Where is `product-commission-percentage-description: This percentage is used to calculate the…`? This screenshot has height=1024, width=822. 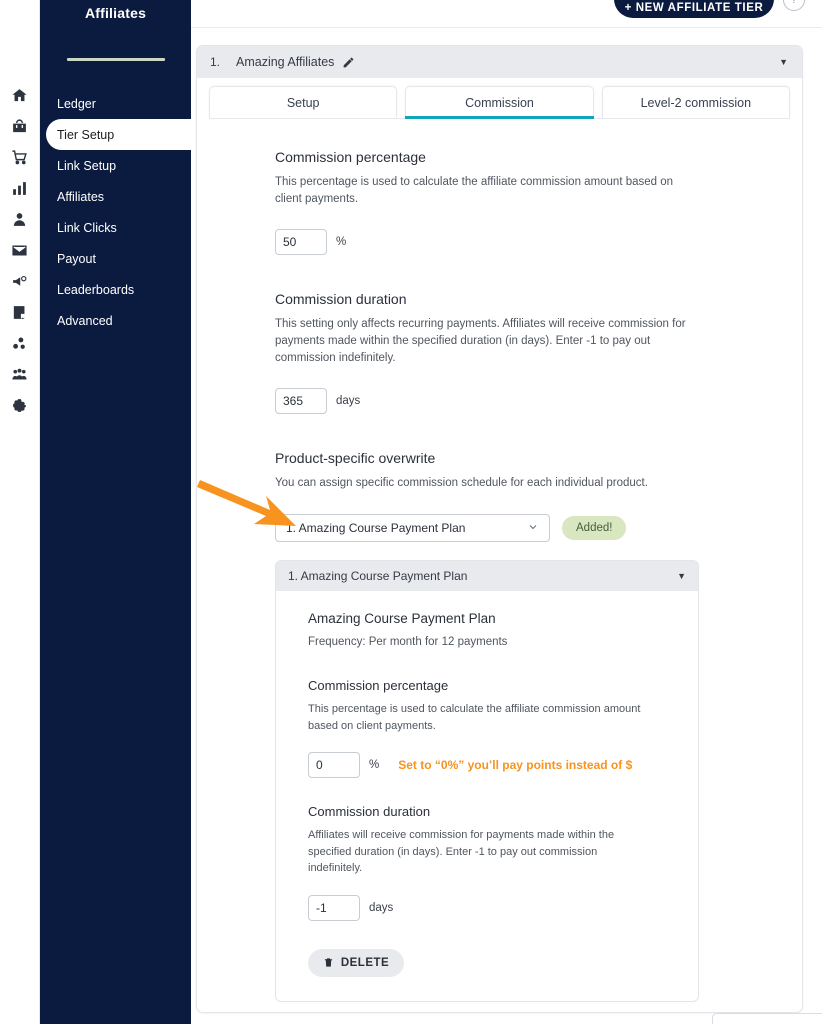
product-commission-percentage-description: This percentage is used to calculate the… is located at coordinates (474, 717).